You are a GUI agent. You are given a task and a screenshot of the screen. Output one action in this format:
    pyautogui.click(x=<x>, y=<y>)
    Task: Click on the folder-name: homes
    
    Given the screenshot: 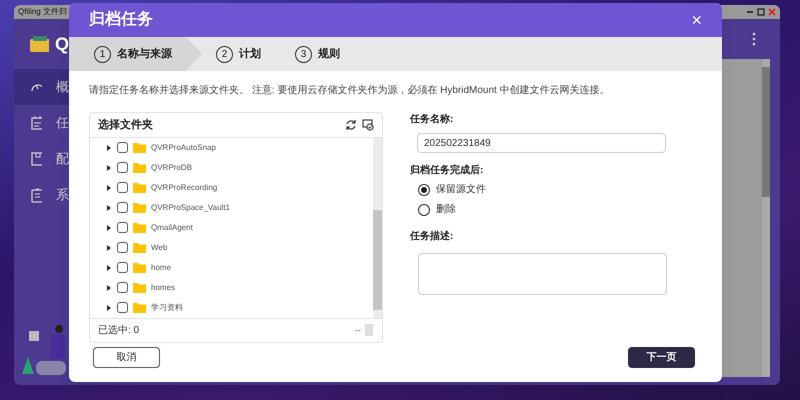 What is the action you would take?
    pyautogui.click(x=163, y=288)
    